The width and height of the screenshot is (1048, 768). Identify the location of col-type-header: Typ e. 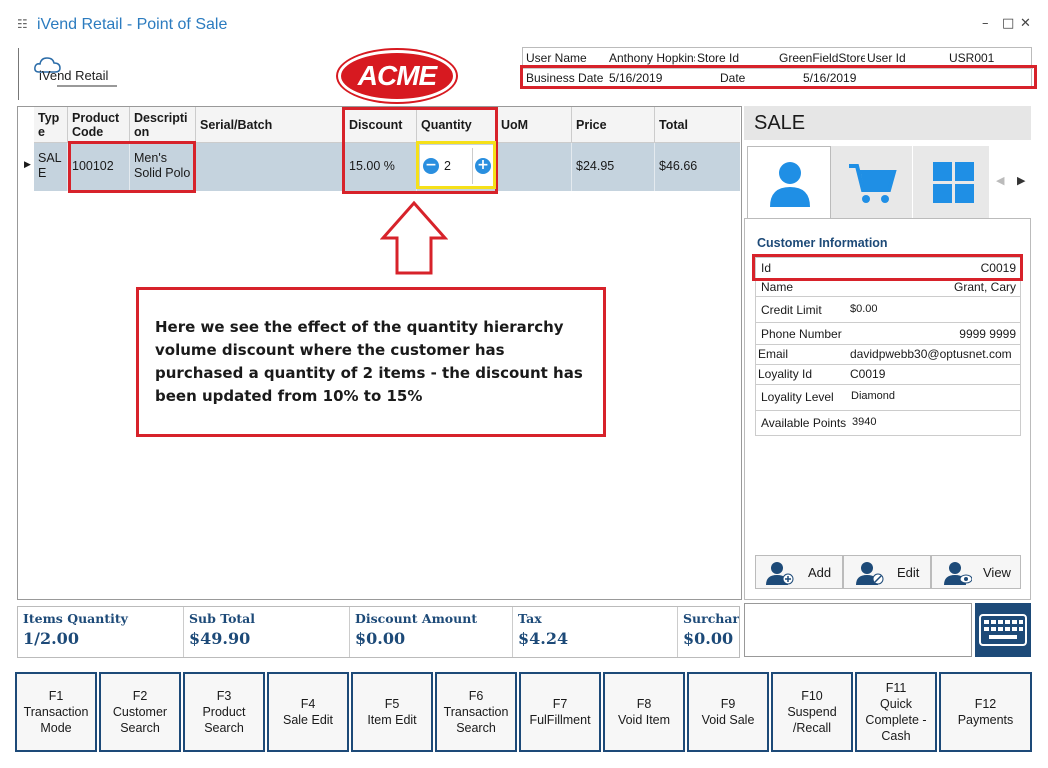
(51, 125).